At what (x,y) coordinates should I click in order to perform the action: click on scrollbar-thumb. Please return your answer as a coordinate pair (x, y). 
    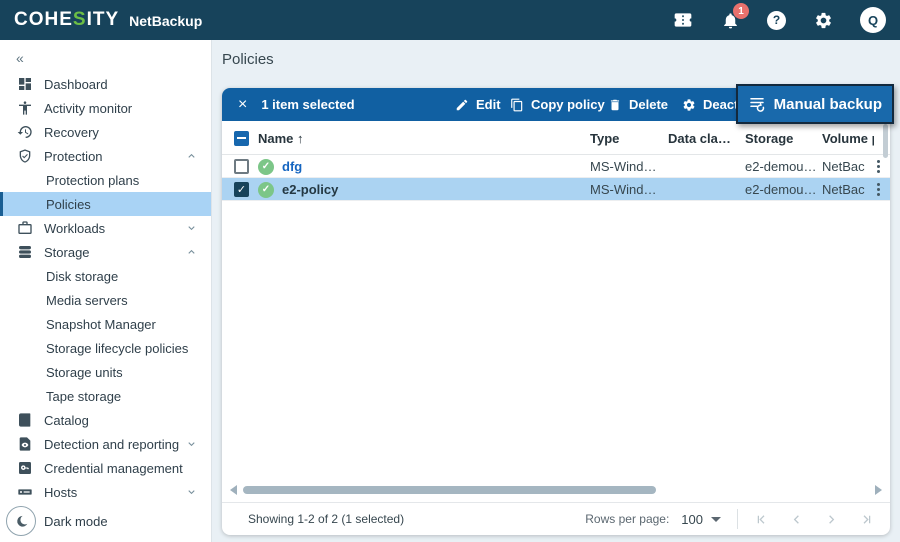
    Looking at the image, I should click on (450, 490).